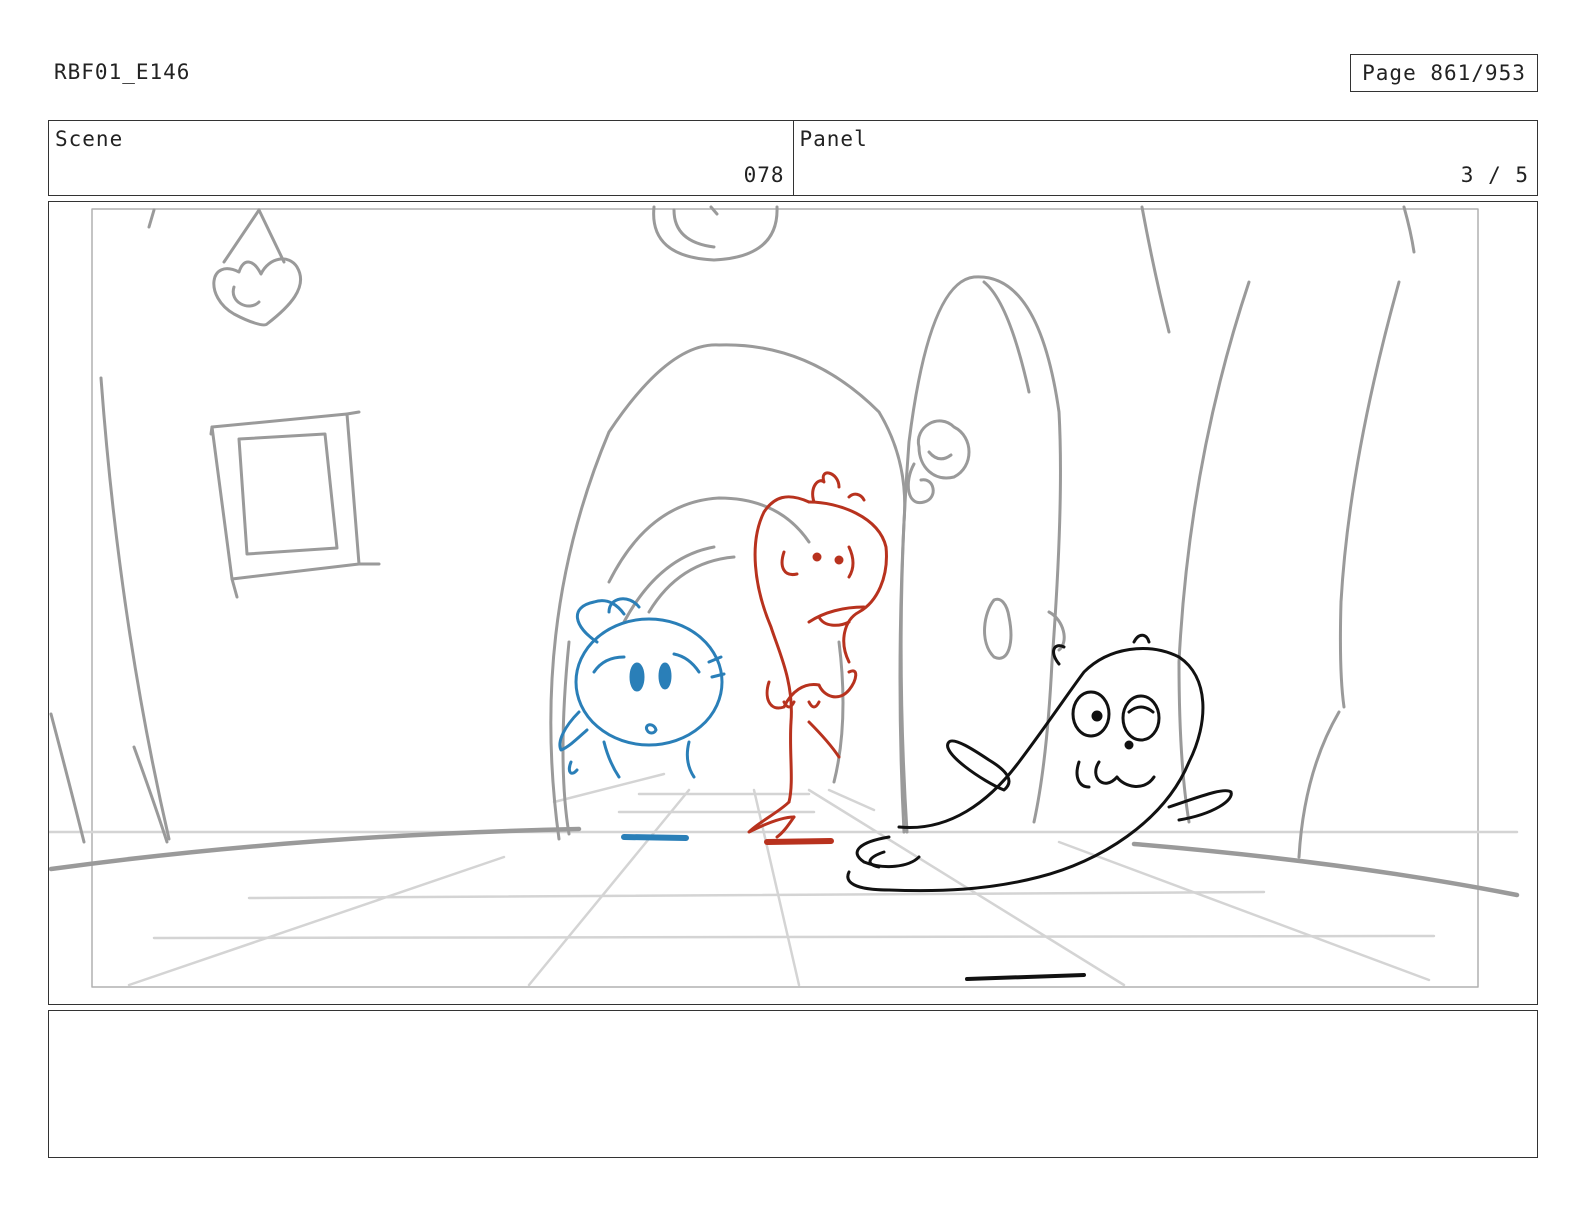 Image resolution: width=1584 pixels, height=1224 pixels. Describe the element at coordinates (833, 139) in the screenshot. I see `panel-label: Panel` at that location.